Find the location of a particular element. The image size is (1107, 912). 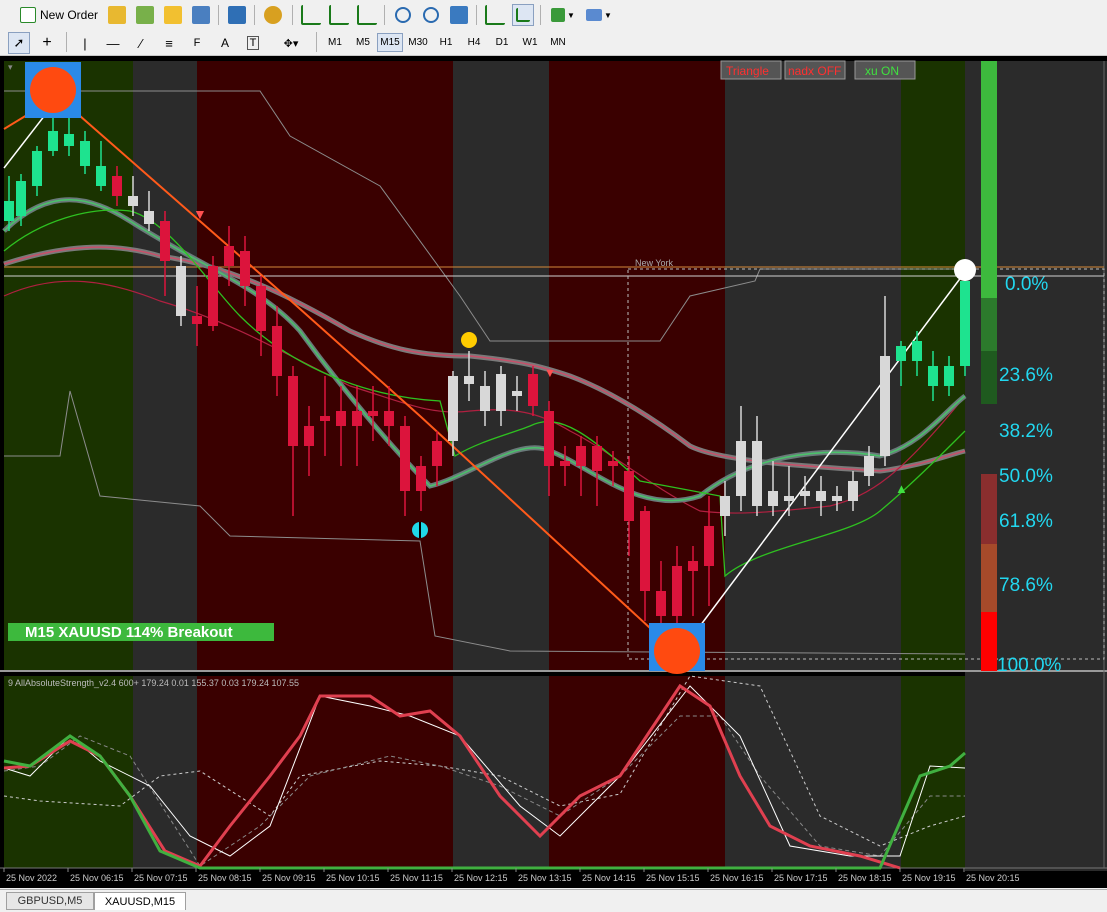

fib-level-50: 50.0% is located at coordinates (1026, 476).